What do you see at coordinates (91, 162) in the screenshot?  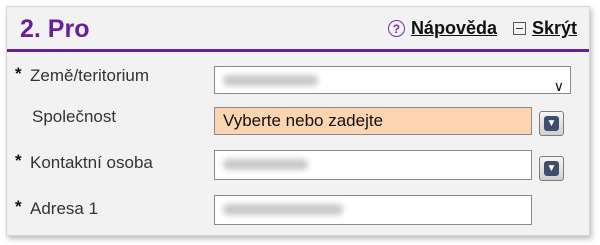 I see `contact-label: Kontaktní osoba` at bounding box center [91, 162].